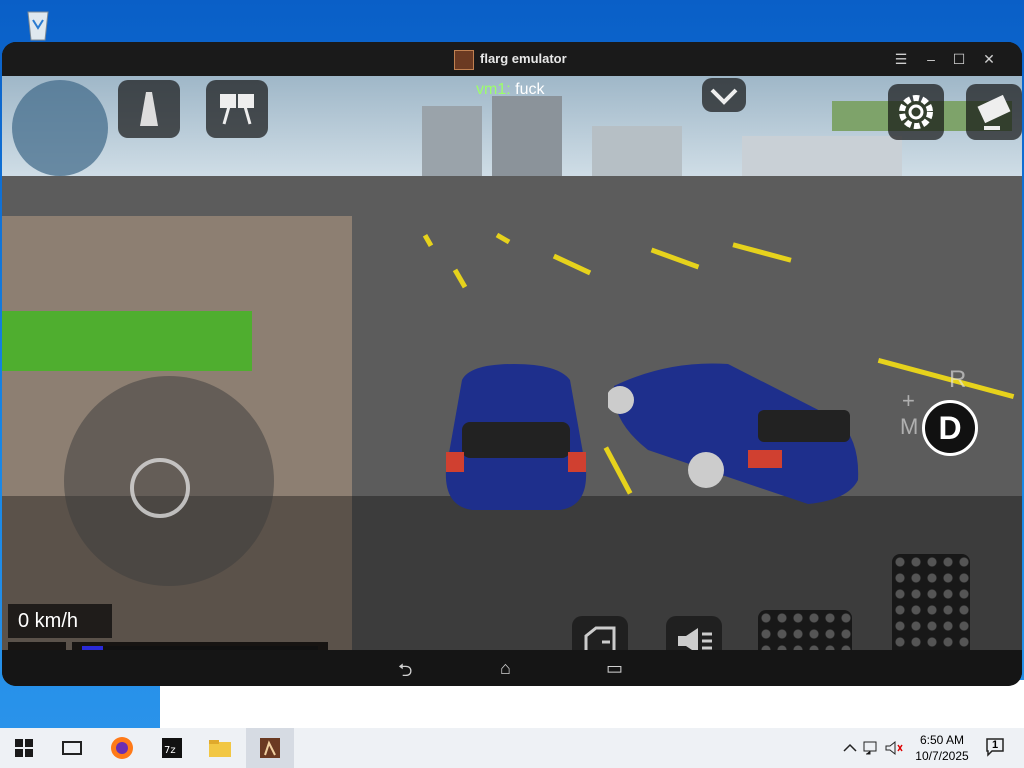 This screenshot has width=1024, height=768. Describe the element at coordinates (122, 748) in the screenshot. I see `firefox-icon` at that location.